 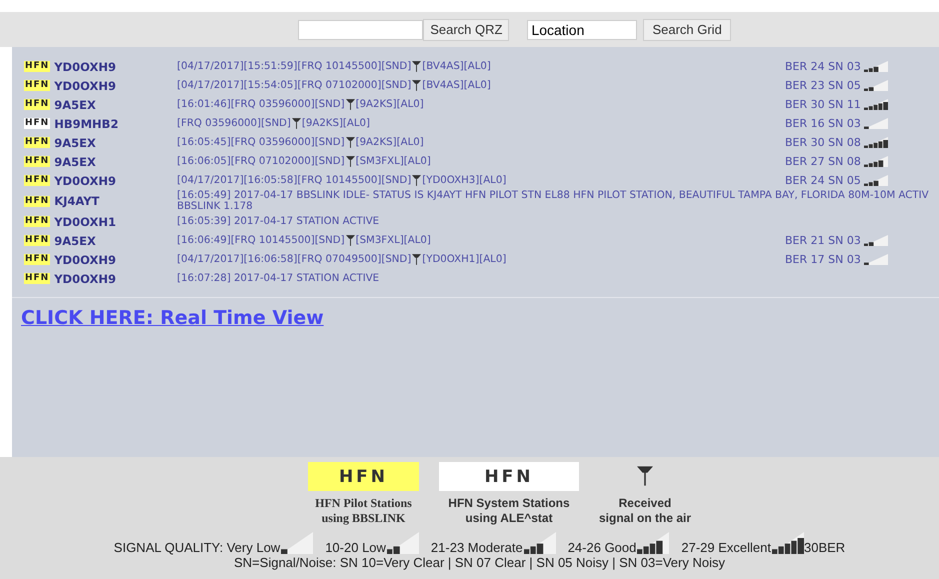 What do you see at coordinates (644, 476) in the screenshot?
I see `antenna-icon` at bounding box center [644, 476].